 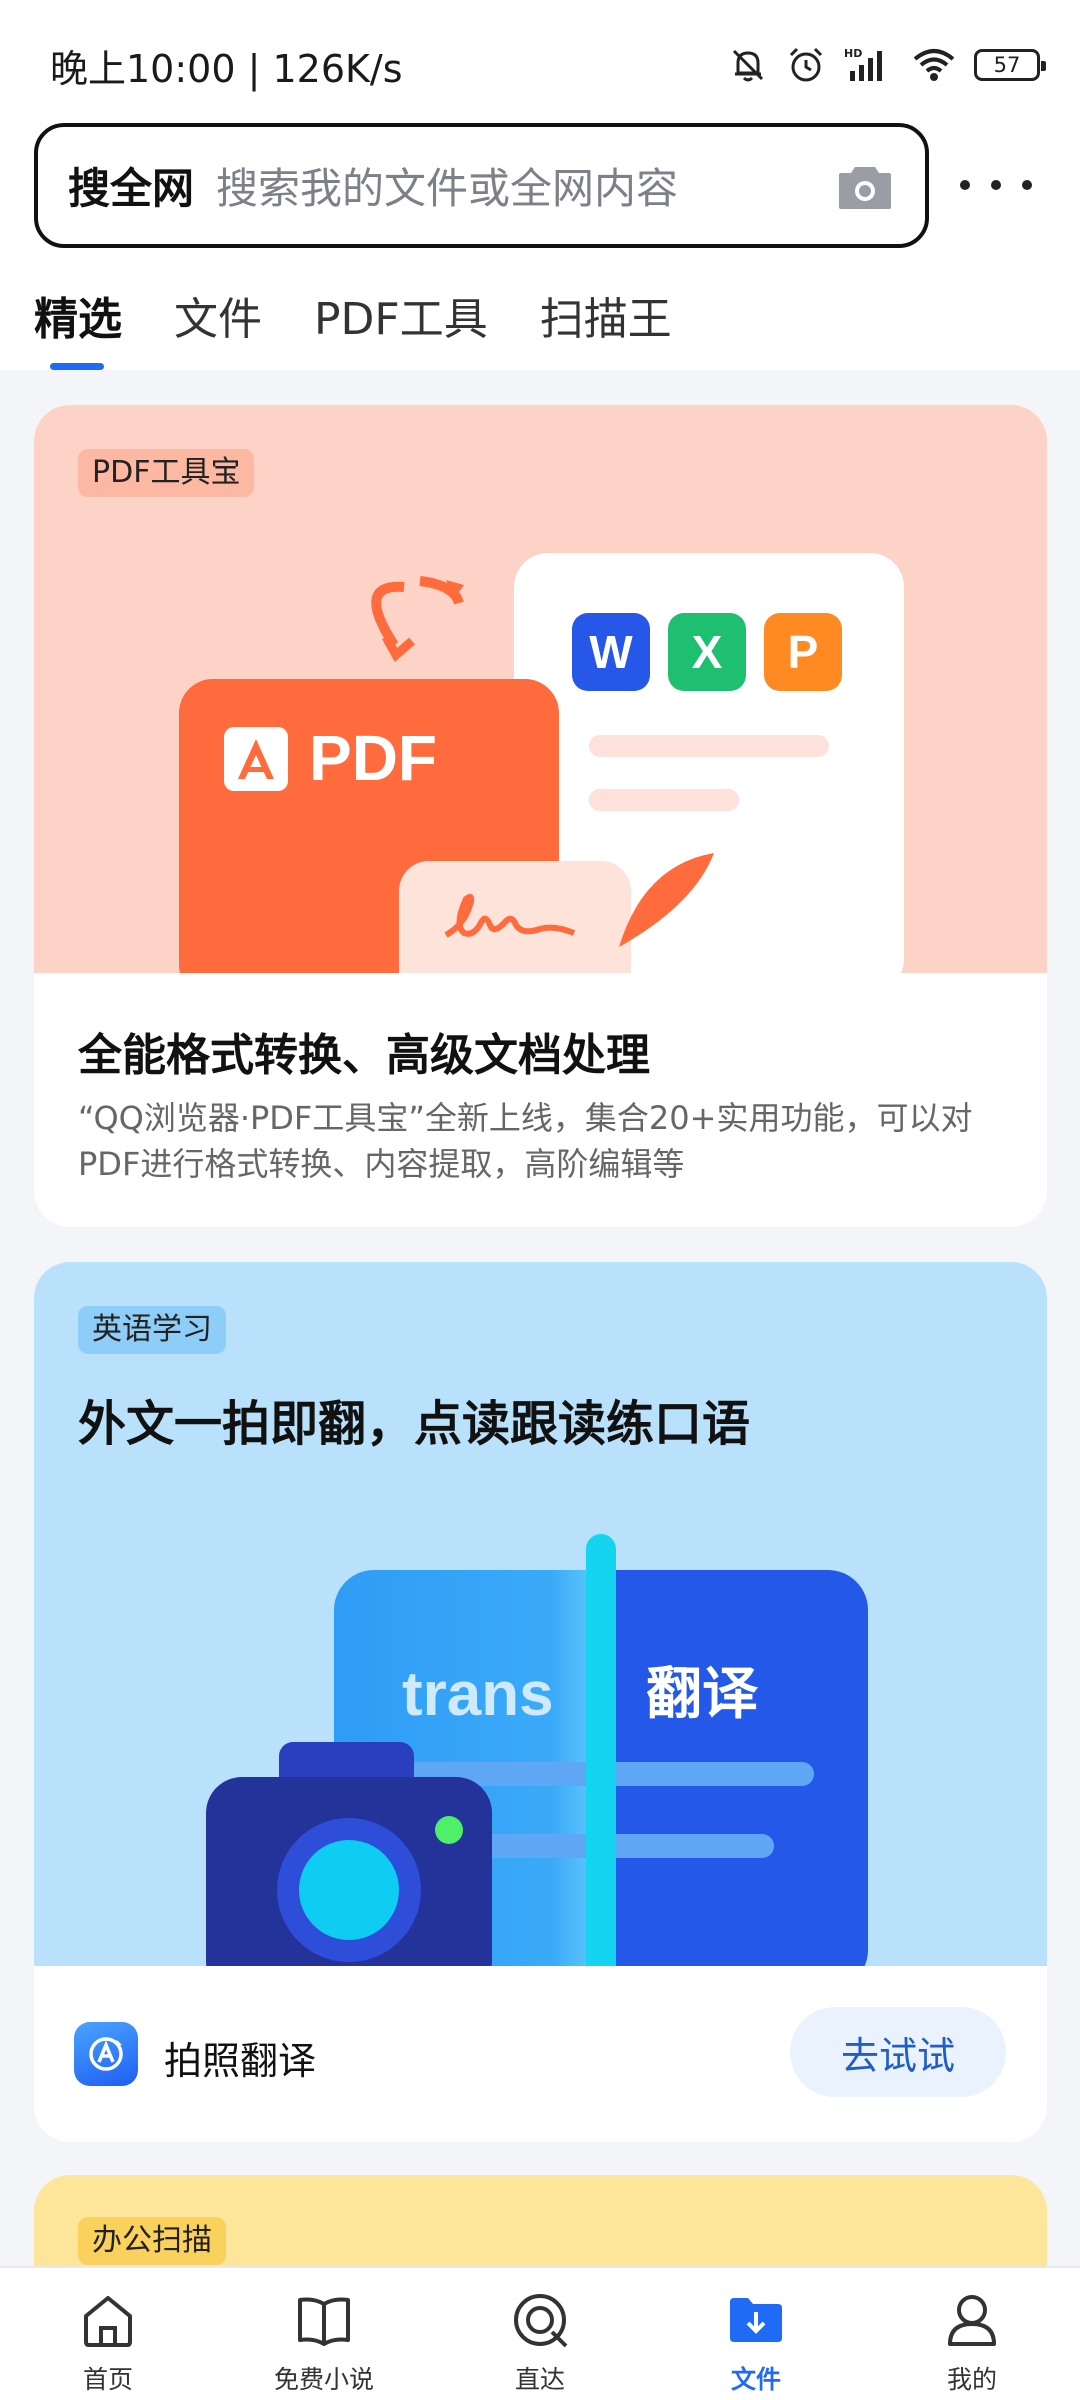 I want to click on source-word: trans, so click(x=478, y=1694).